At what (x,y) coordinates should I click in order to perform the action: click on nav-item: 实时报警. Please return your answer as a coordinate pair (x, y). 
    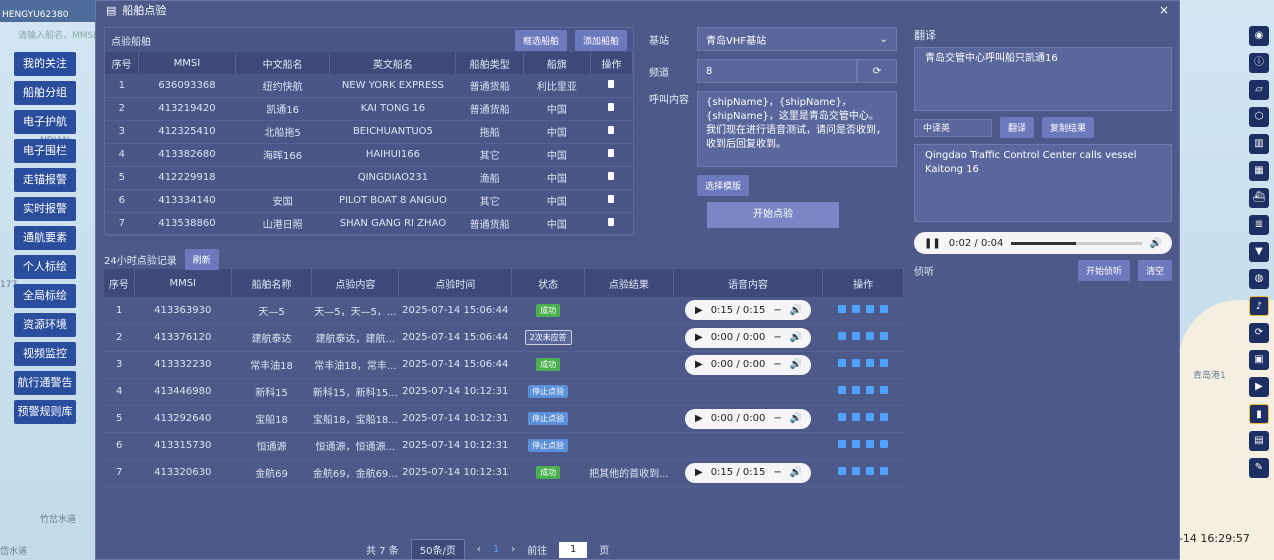
    Looking at the image, I should click on (45, 209).